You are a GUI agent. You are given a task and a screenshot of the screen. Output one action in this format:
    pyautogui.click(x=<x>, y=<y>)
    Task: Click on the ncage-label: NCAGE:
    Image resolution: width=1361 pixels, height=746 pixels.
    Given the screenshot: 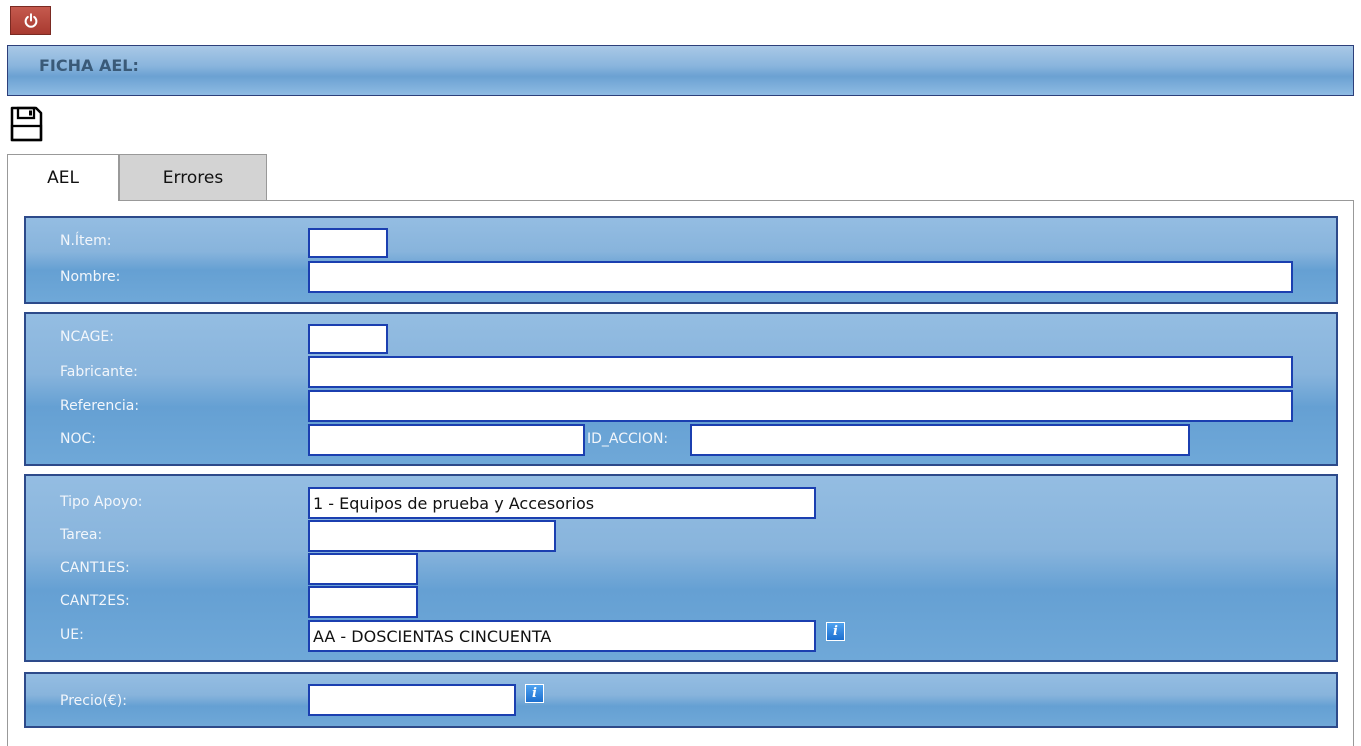 What is the action you would take?
    pyautogui.click(x=87, y=337)
    